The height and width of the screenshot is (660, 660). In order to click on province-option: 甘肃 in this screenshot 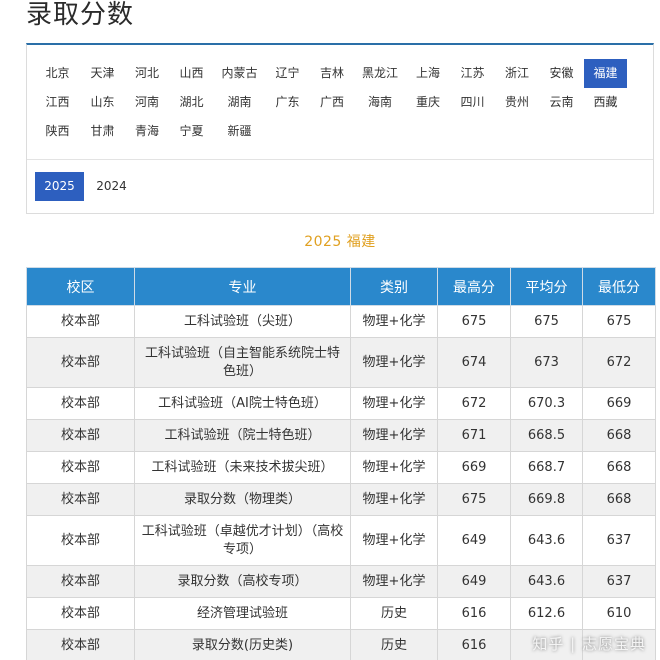, I will do `click(102, 131)`.